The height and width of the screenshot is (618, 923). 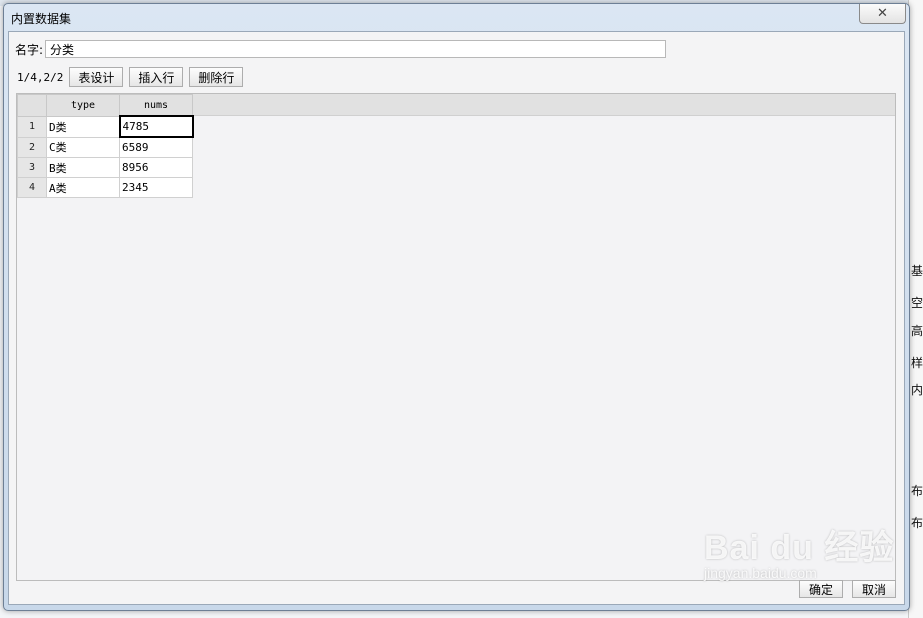 What do you see at coordinates (917, 303) in the screenshot?
I see `background-text: 空` at bounding box center [917, 303].